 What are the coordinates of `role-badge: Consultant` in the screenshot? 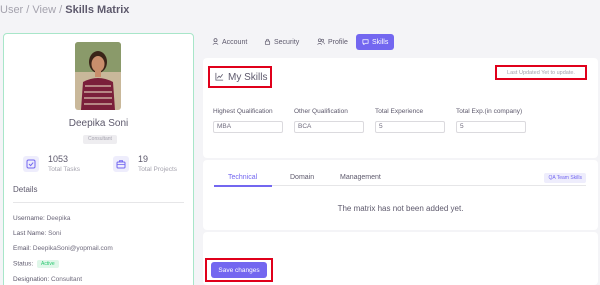 It's located at (100, 139).